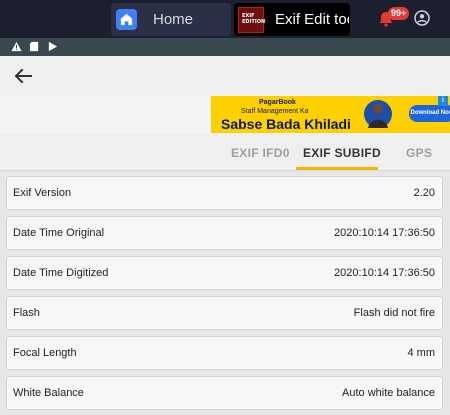  What do you see at coordinates (286, 124) in the screenshot?
I see `ad-headline: Sabse Bada Khiladi` at bounding box center [286, 124].